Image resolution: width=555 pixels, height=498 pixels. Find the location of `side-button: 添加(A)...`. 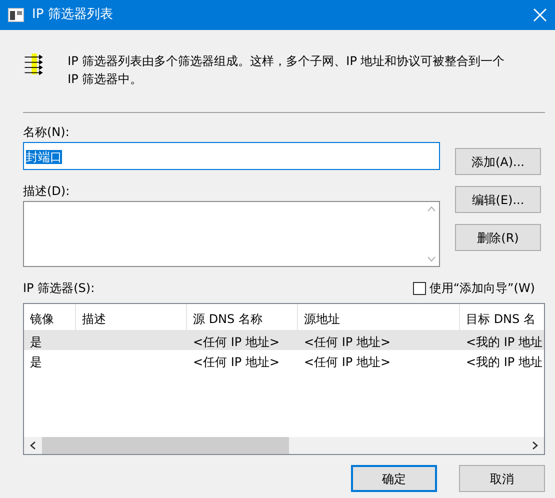

side-button: 添加(A)... is located at coordinates (498, 161).